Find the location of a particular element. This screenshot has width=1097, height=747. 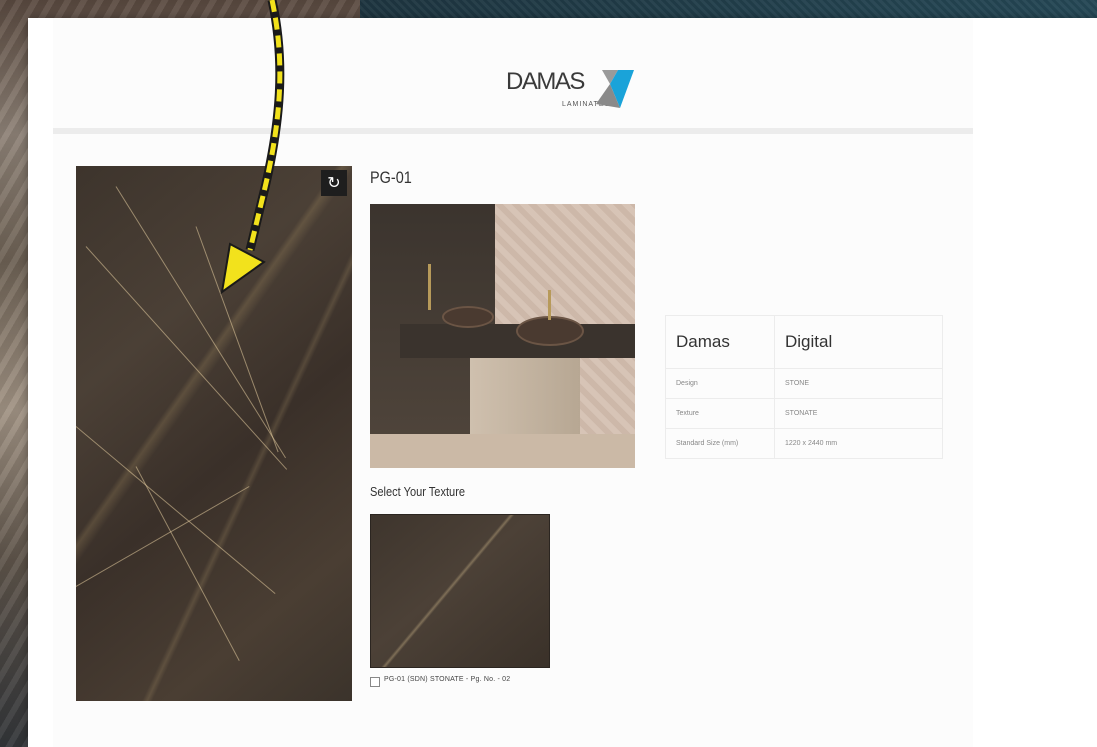

spec-row: Design STONE is located at coordinates (804, 383).